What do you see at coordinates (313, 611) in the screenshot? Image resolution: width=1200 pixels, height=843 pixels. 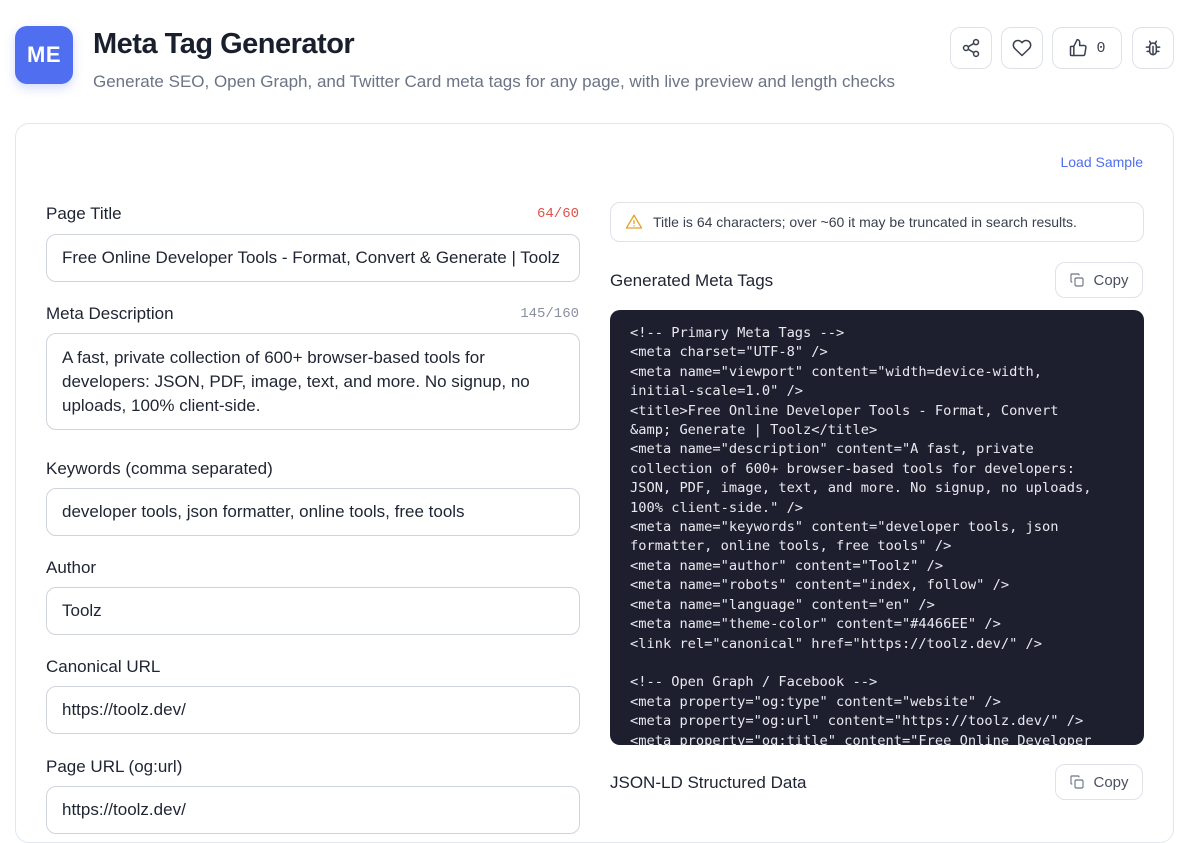 I see `author-input: Toolz` at bounding box center [313, 611].